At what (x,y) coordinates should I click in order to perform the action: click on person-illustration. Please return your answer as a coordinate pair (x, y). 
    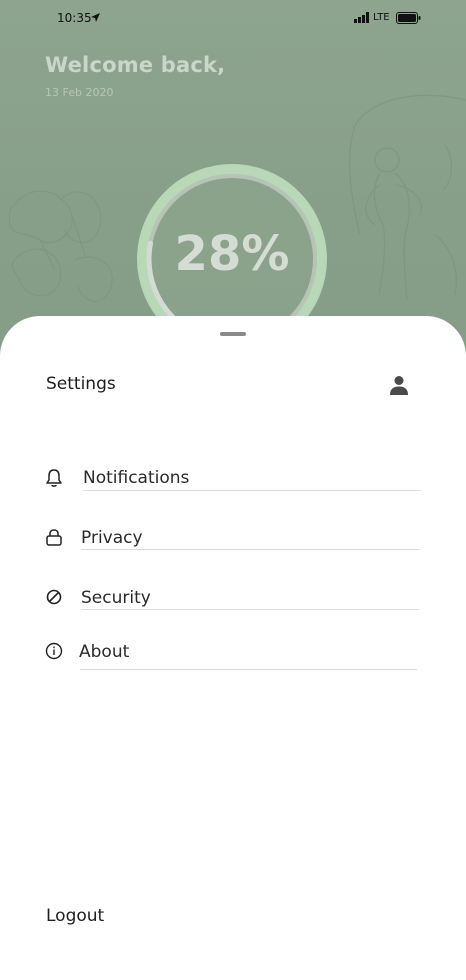
    Looking at the image, I should click on (407, 197).